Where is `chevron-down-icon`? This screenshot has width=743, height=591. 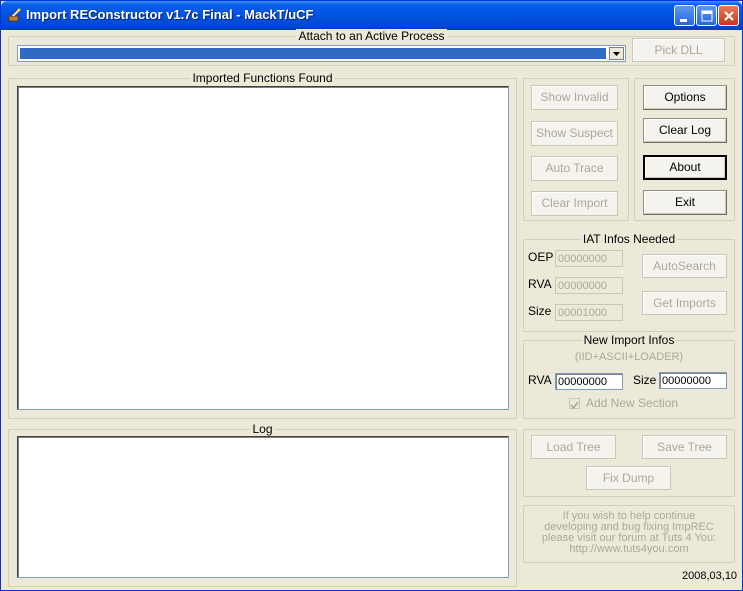 chevron-down-icon is located at coordinates (616, 54).